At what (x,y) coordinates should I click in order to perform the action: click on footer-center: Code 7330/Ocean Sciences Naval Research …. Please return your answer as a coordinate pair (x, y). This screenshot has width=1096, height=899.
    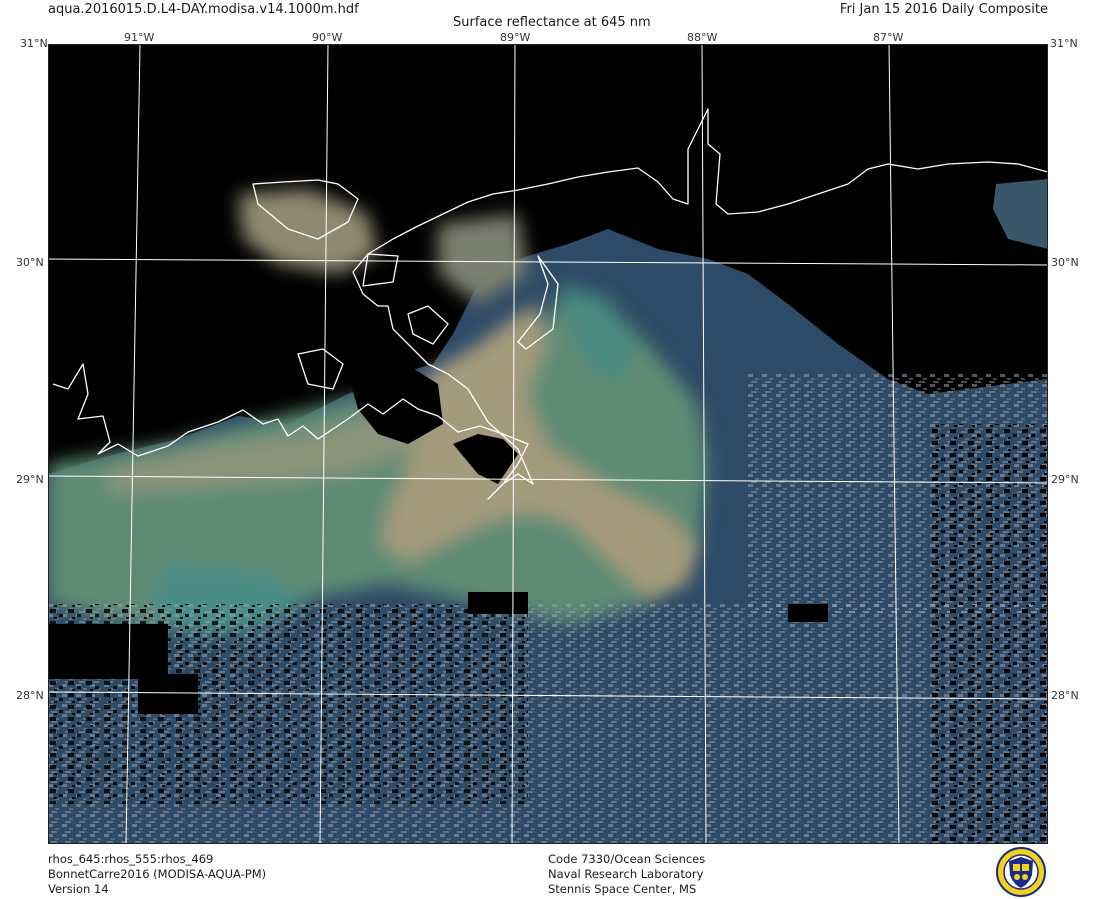
    Looking at the image, I should click on (626, 874).